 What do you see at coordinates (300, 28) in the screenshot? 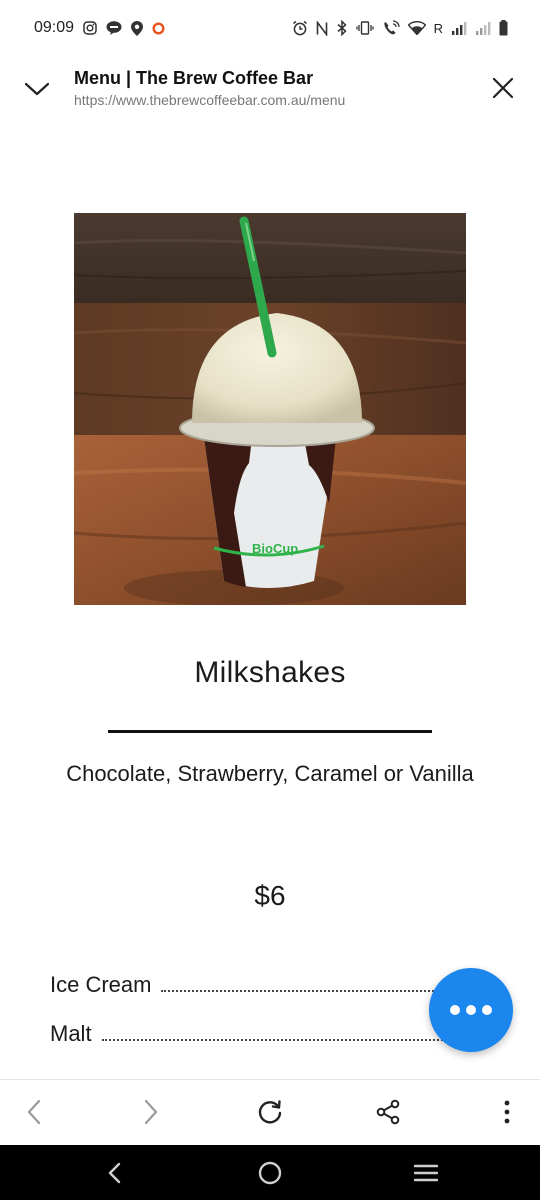
I see `alarm-icon` at bounding box center [300, 28].